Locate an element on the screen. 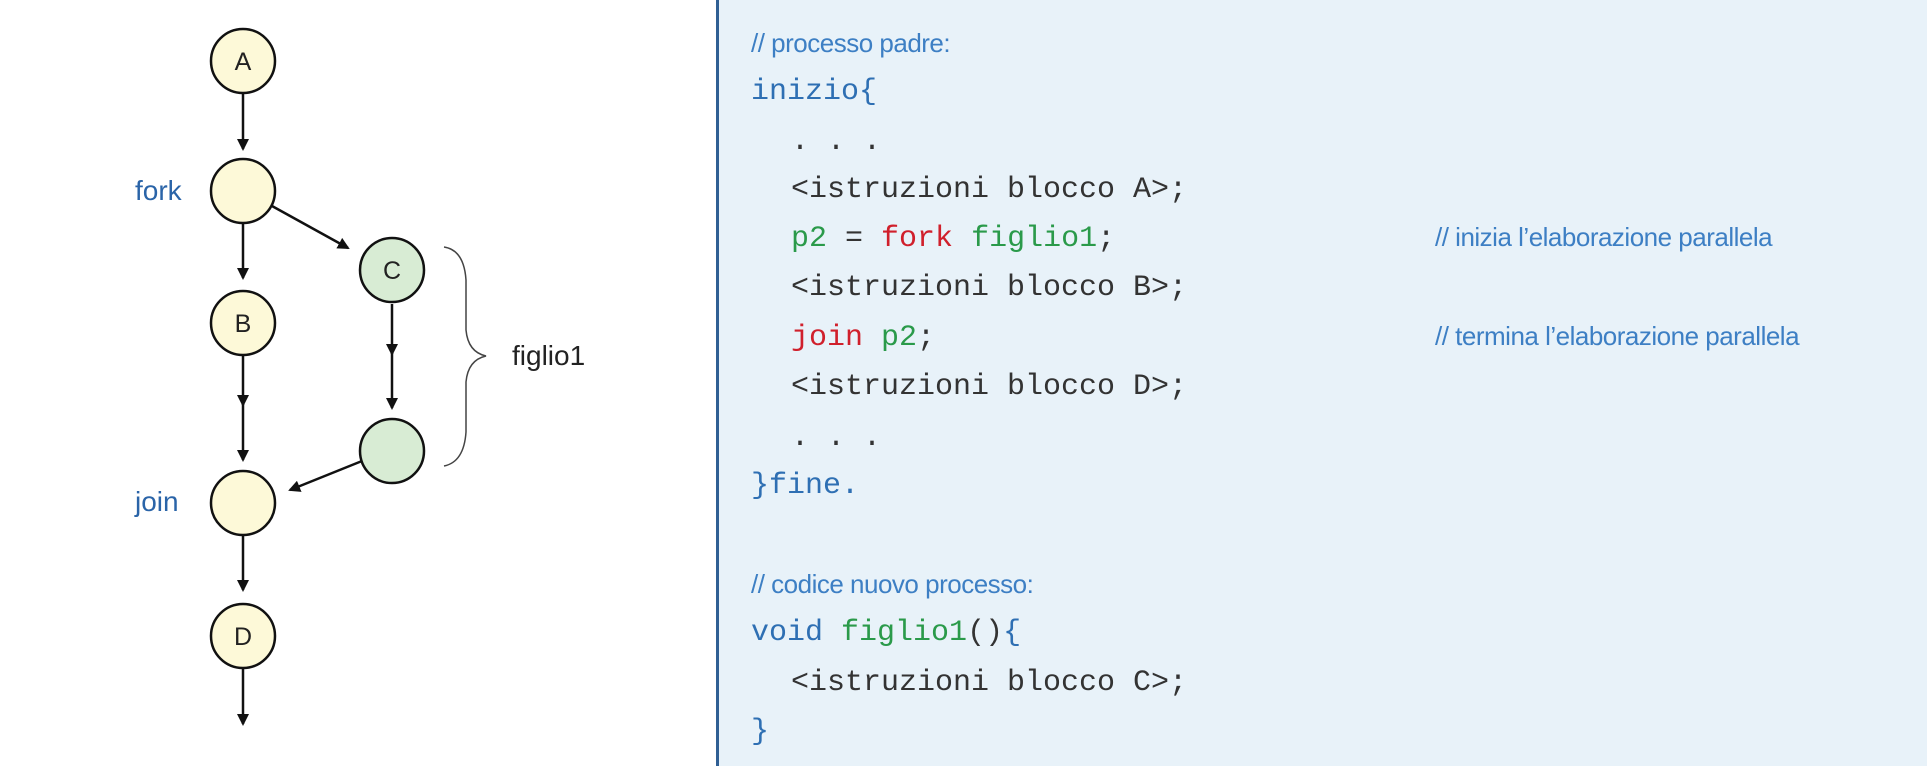  child-brace is located at coordinates (465, 356).